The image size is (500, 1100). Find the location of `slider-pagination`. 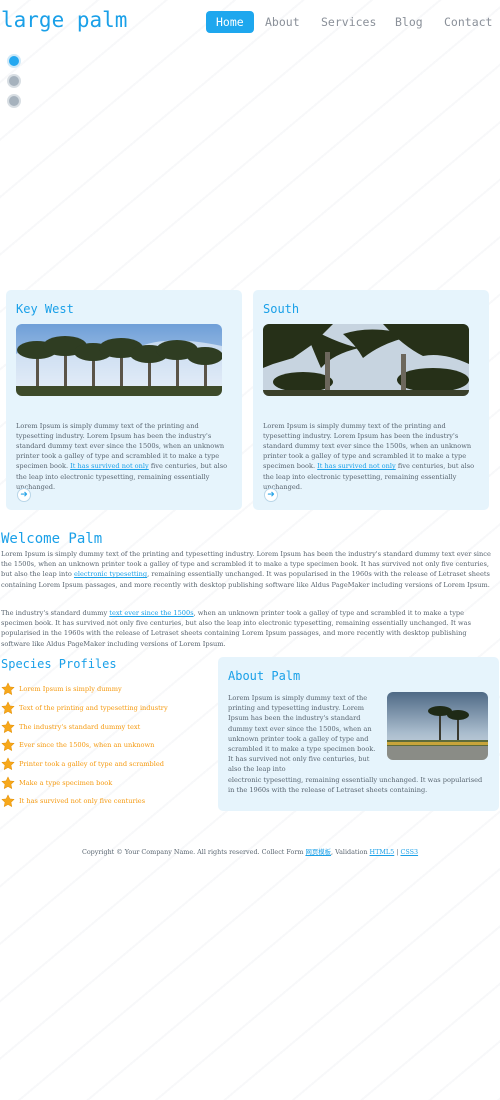

slider-pagination is located at coordinates (14, 84).